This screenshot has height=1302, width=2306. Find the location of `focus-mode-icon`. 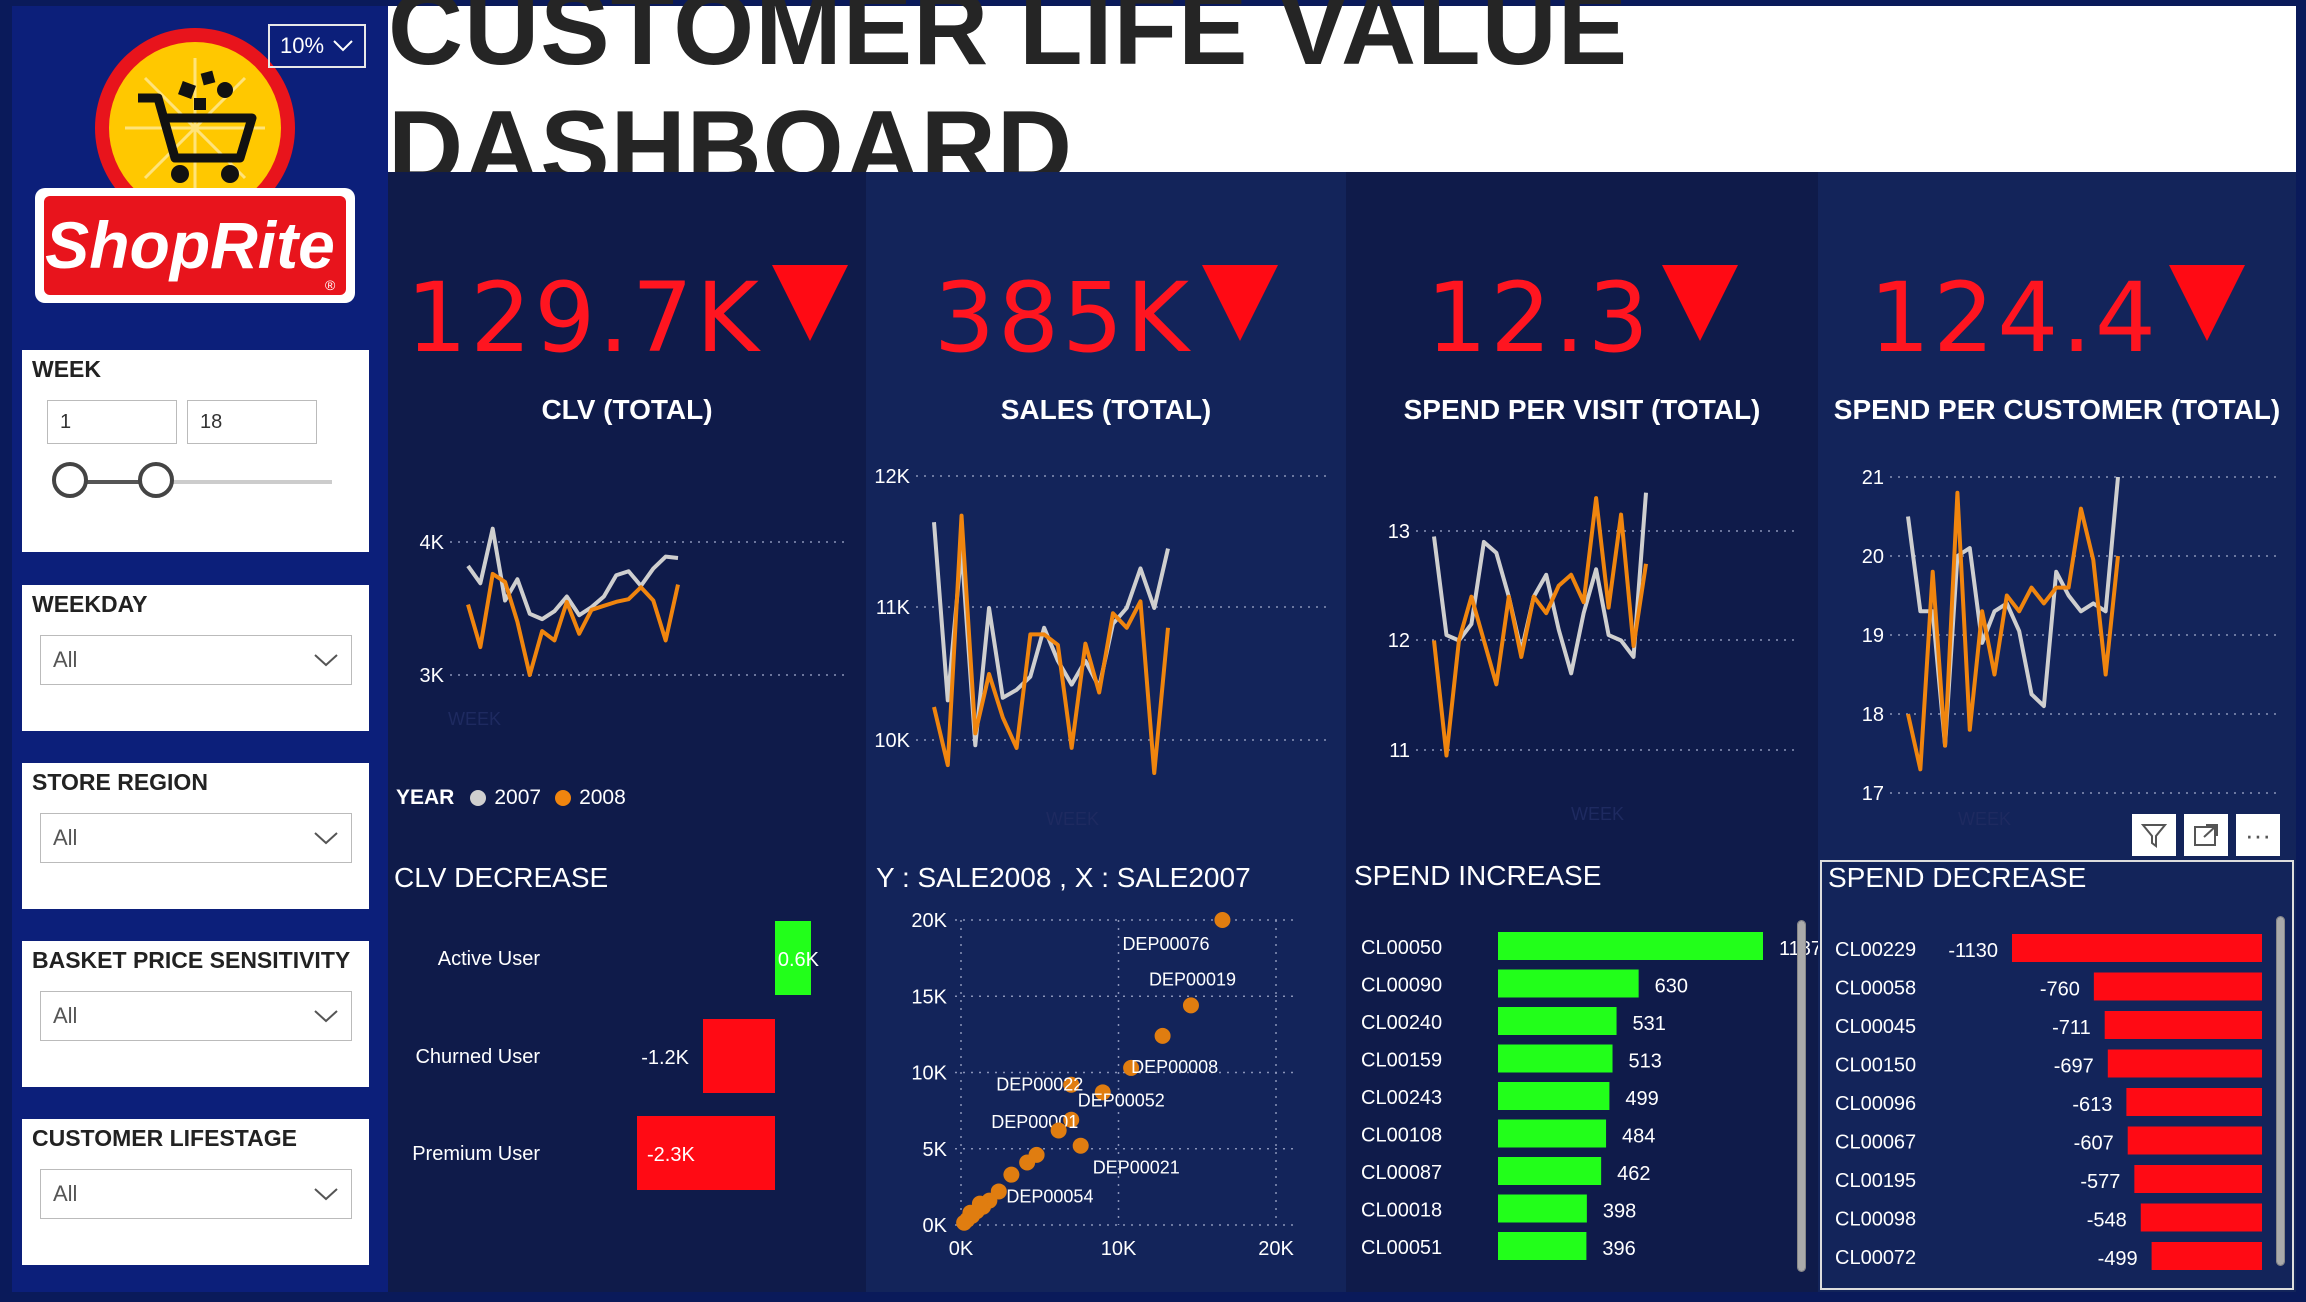

focus-mode-icon is located at coordinates (2206, 835).